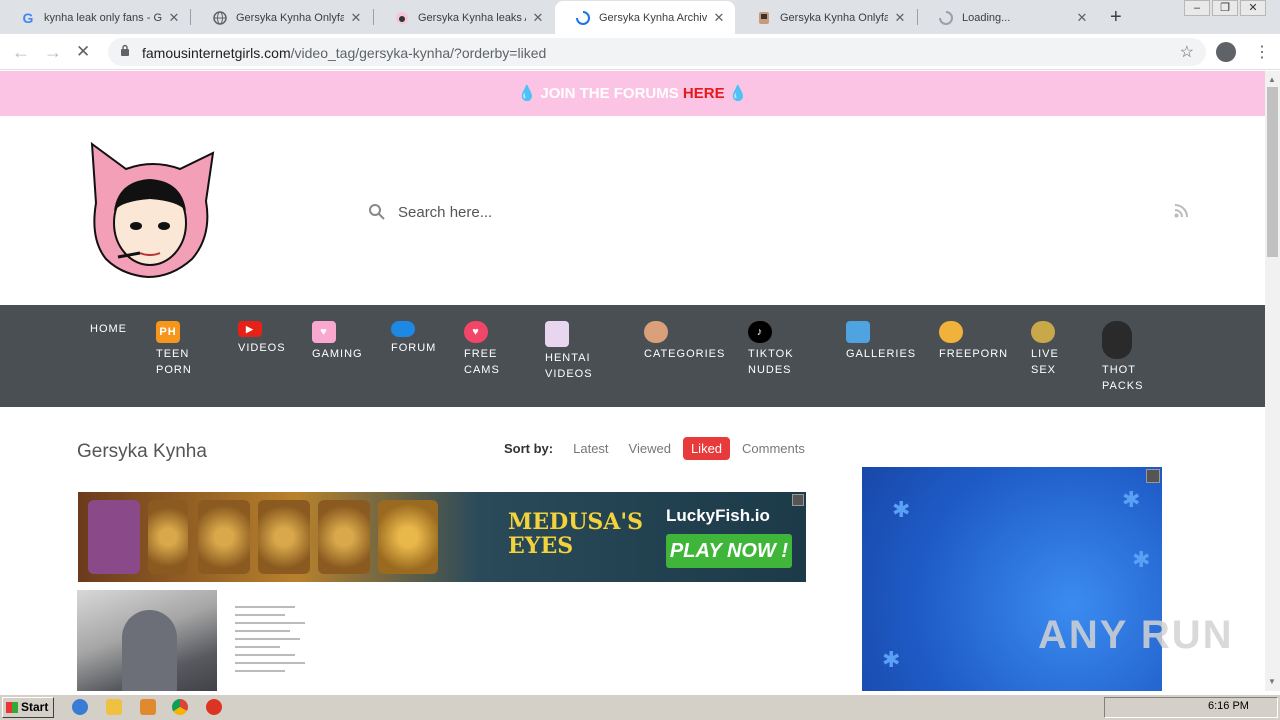 This screenshot has width=1280, height=720. Describe the element at coordinates (881, 354) in the screenshot. I see `nav-label: GALLERIES` at that location.